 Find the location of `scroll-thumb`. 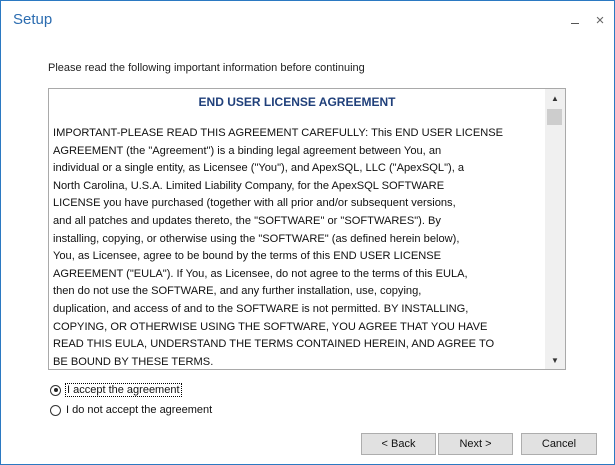

scroll-thumb is located at coordinates (554, 117).